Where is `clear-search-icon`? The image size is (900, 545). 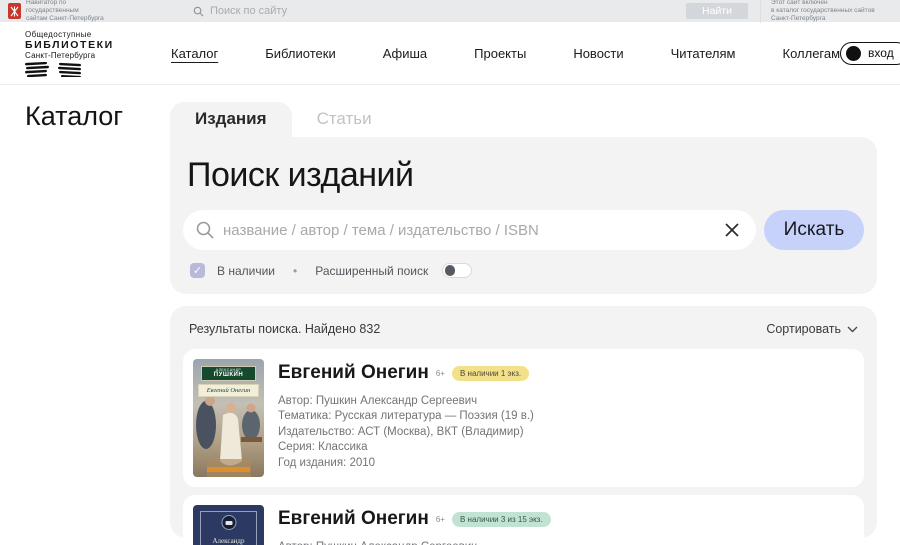
clear-search-icon is located at coordinates (732, 230).